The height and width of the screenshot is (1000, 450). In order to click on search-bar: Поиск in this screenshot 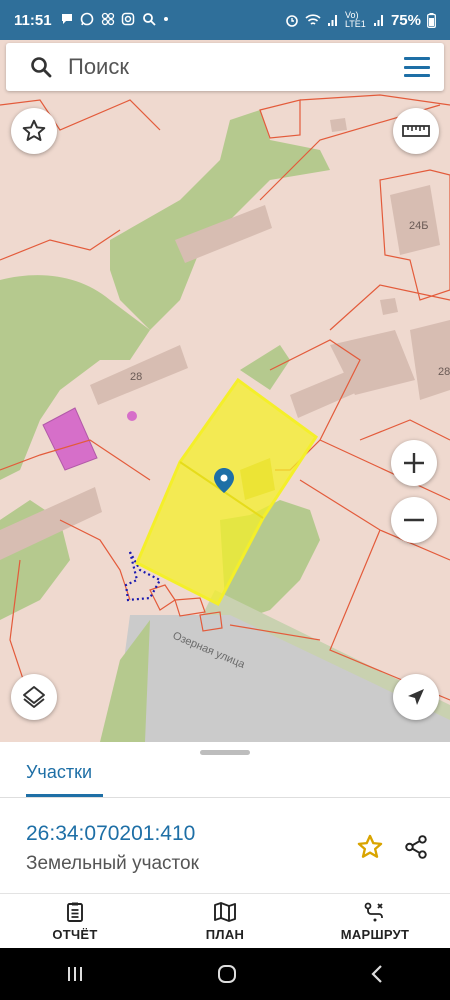, I will do `click(225, 67)`.